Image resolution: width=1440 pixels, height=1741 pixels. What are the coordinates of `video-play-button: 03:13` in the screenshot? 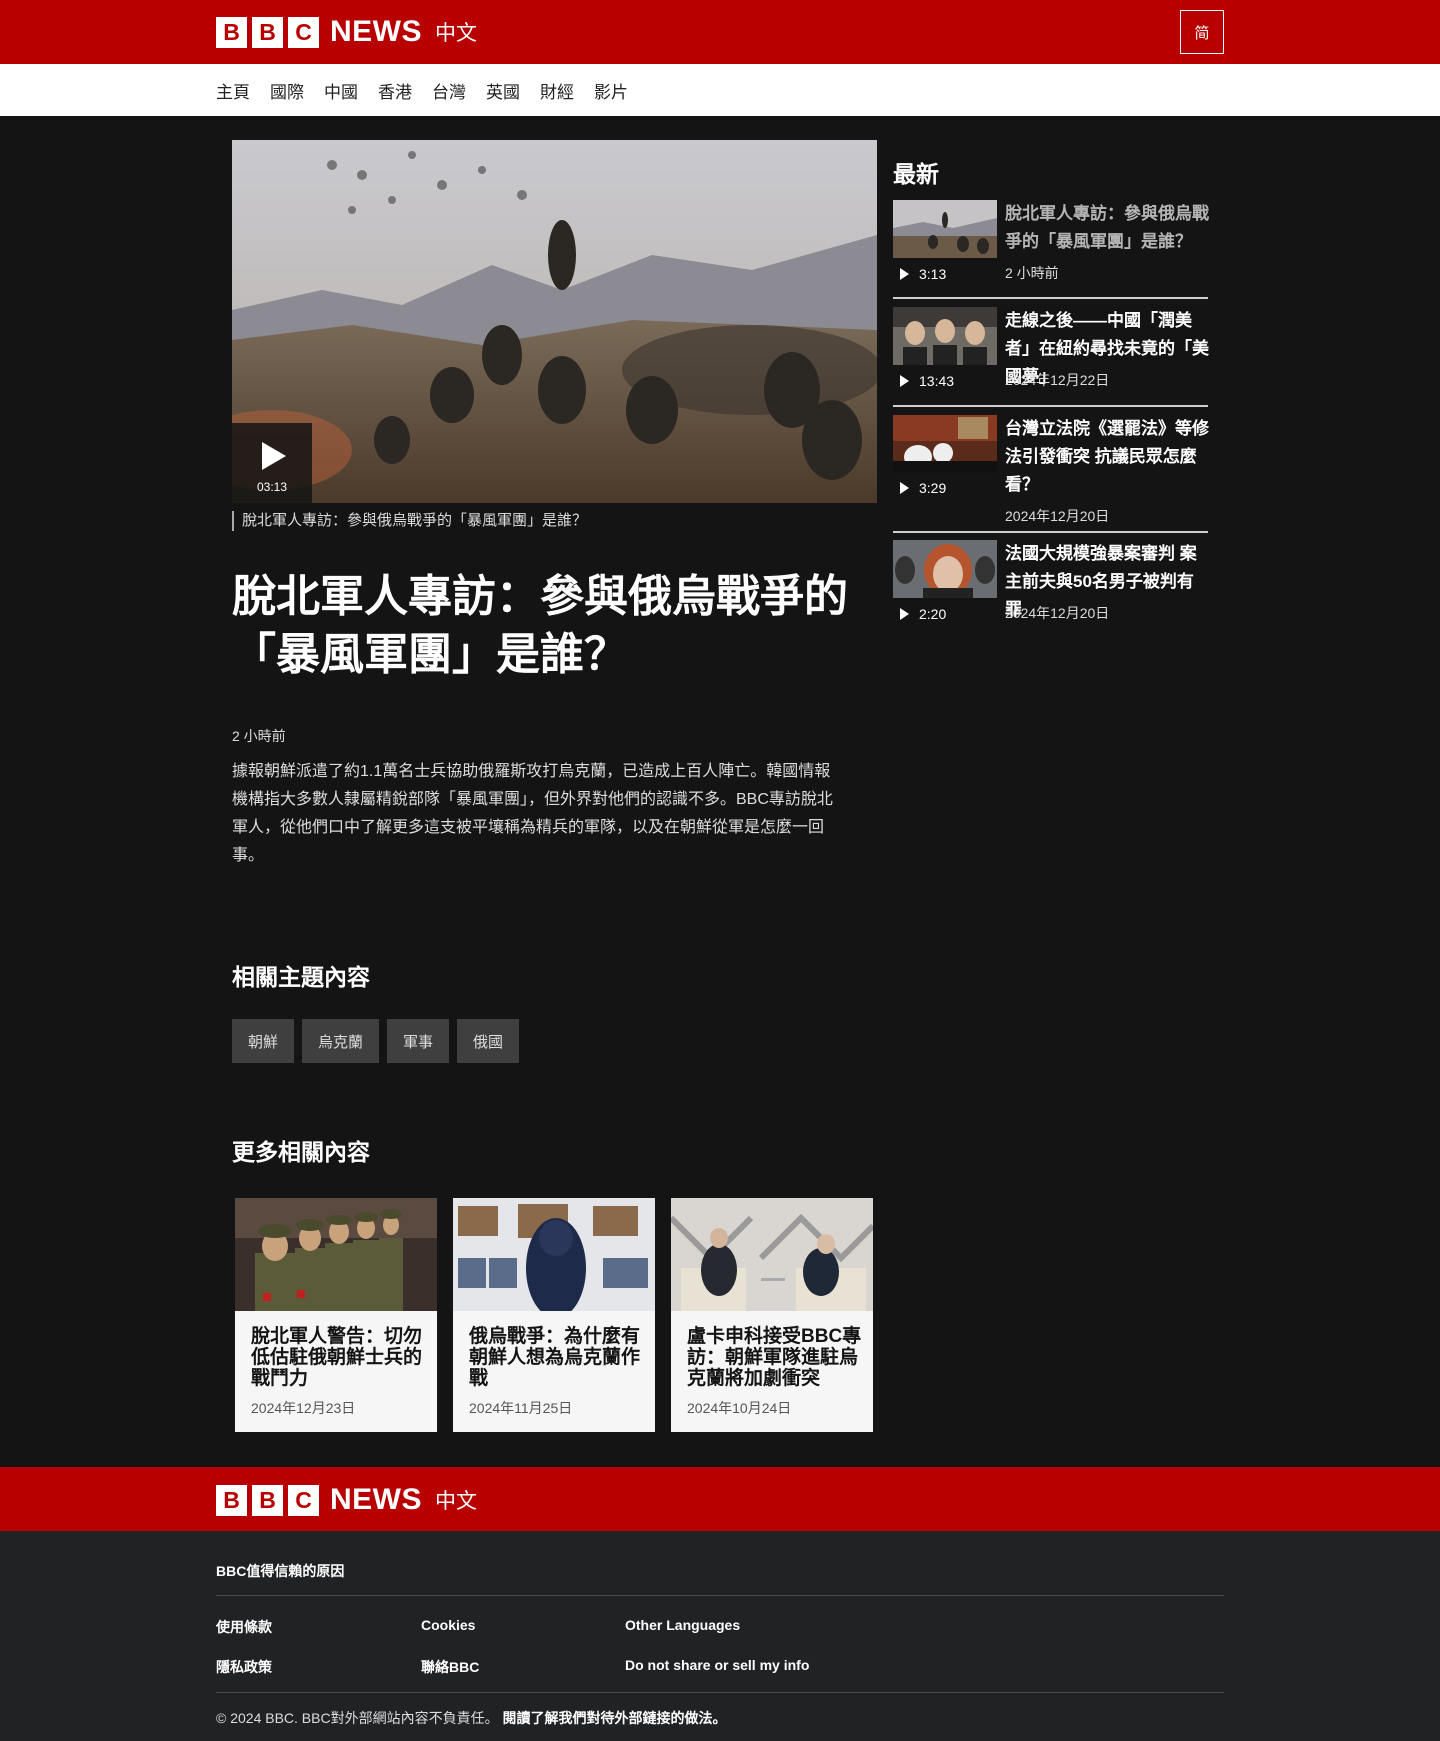 It's located at (272, 463).